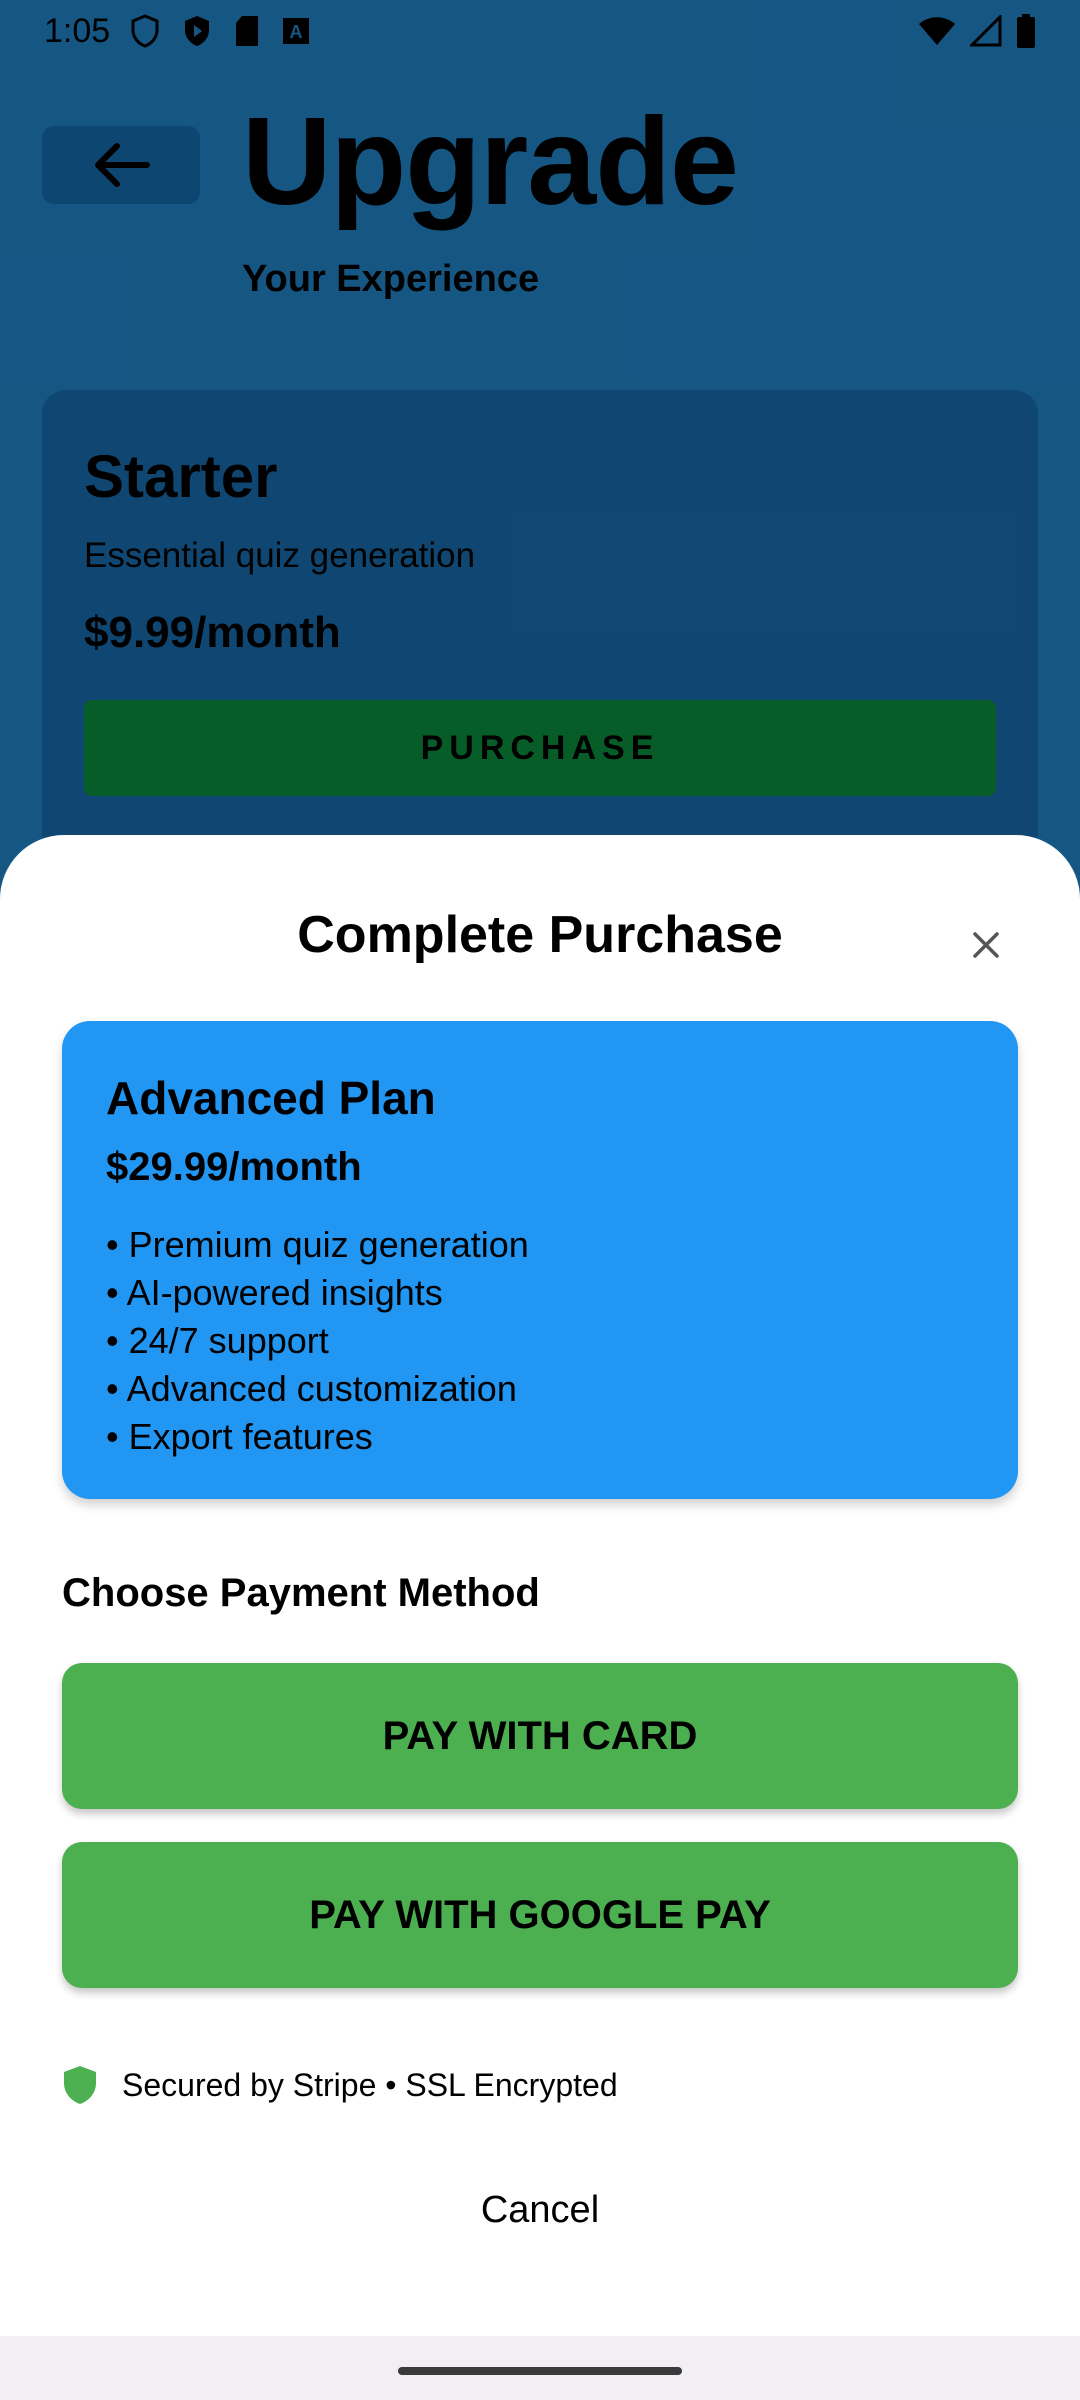 Image resolution: width=1080 pixels, height=2400 pixels. What do you see at coordinates (540, 1915) in the screenshot?
I see `pay-with-google-pay-button: PAY WITH GOOGLE PAY` at bounding box center [540, 1915].